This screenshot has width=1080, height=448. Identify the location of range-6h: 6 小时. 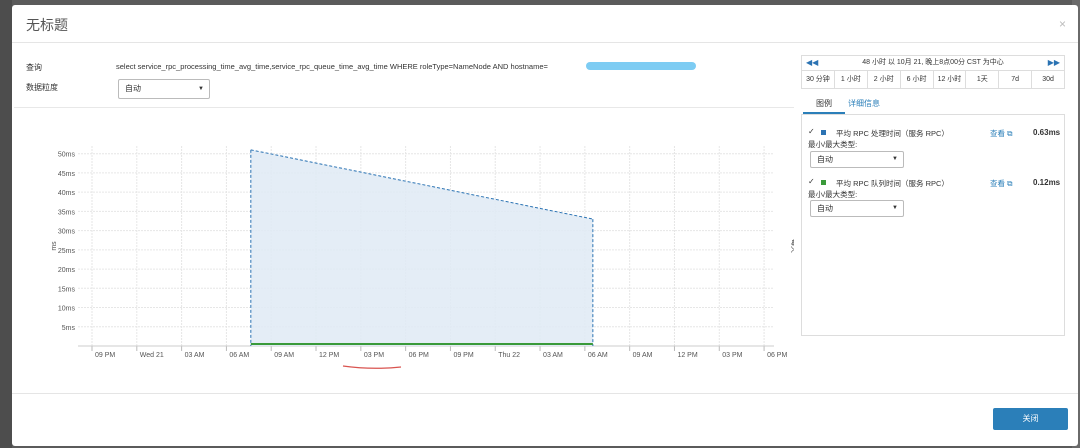
(917, 79).